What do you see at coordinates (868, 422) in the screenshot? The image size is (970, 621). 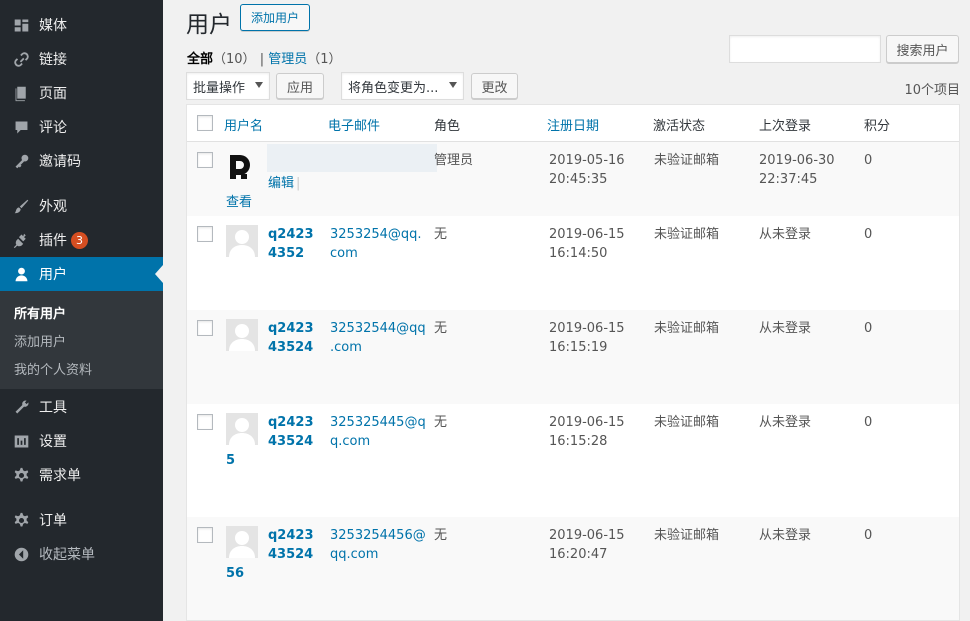 I see `points-cell: 0` at bounding box center [868, 422].